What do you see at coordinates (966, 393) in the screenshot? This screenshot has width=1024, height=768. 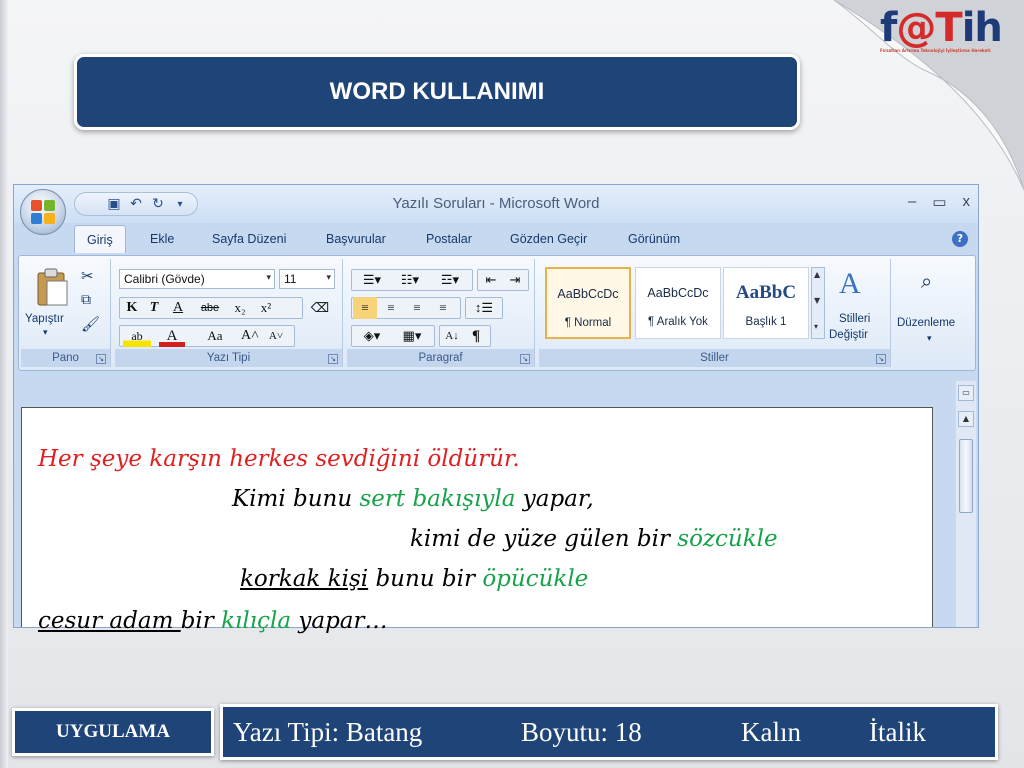 I see `ruler-toggle-icon: ▭` at bounding box center [966, 393].